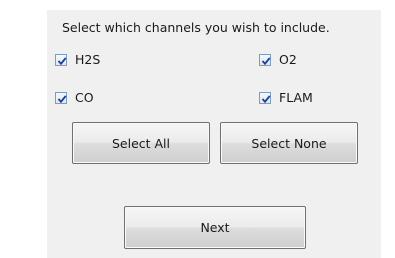  I want to click on channel-checkbox-co: CO, so click(74, 97).